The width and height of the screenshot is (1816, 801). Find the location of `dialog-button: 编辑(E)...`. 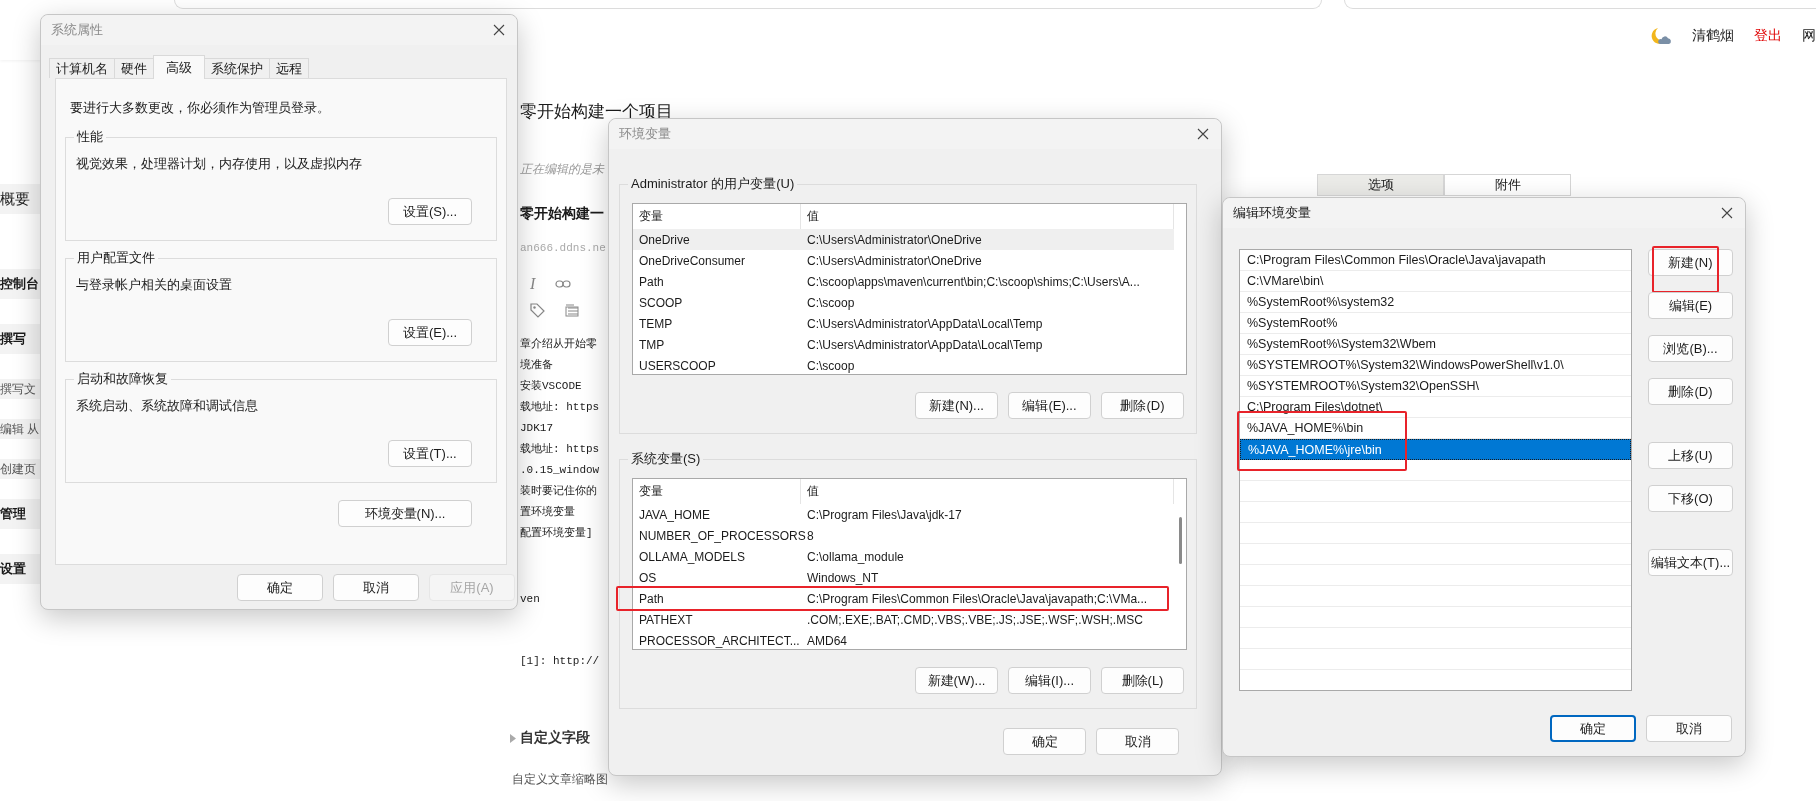

dialog-button: 编辑(E)... is located at coordinates (1049, 405).